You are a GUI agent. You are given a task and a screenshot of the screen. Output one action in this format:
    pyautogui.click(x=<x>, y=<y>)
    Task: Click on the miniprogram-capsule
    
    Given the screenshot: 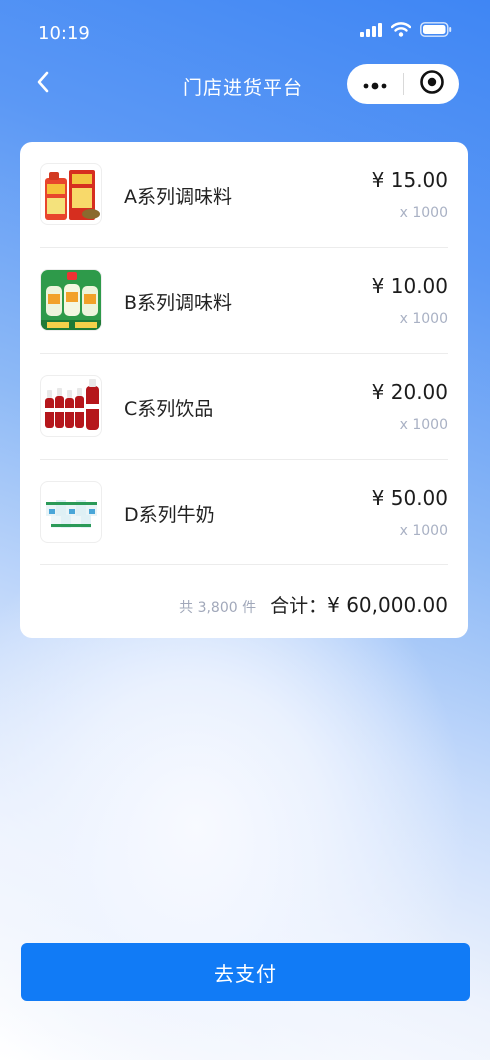 What is the action you would take?
    pyautogui.click(x=403, y=84)
    